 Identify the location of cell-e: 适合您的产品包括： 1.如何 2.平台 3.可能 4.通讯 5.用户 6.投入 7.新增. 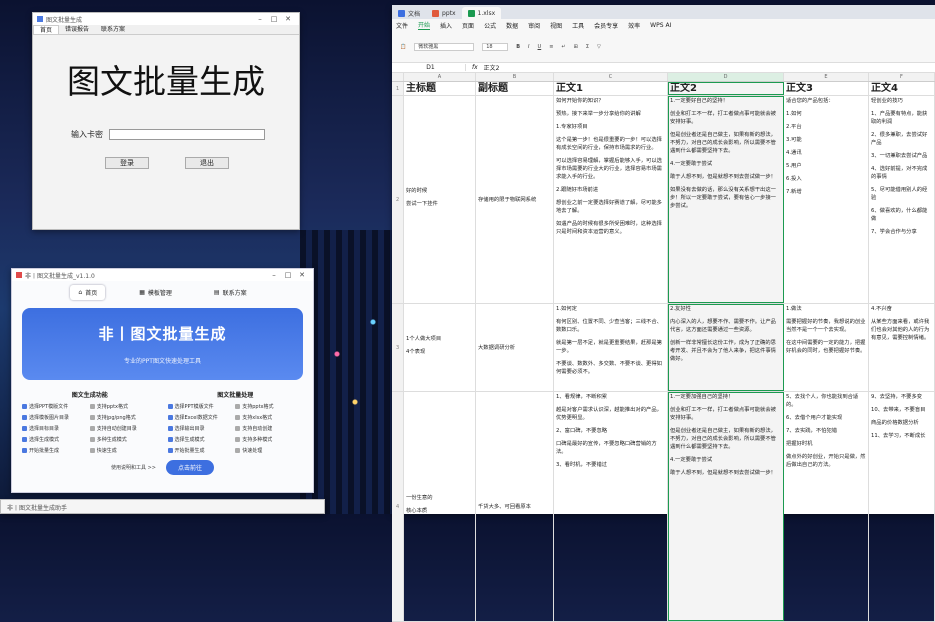
(826, 199).